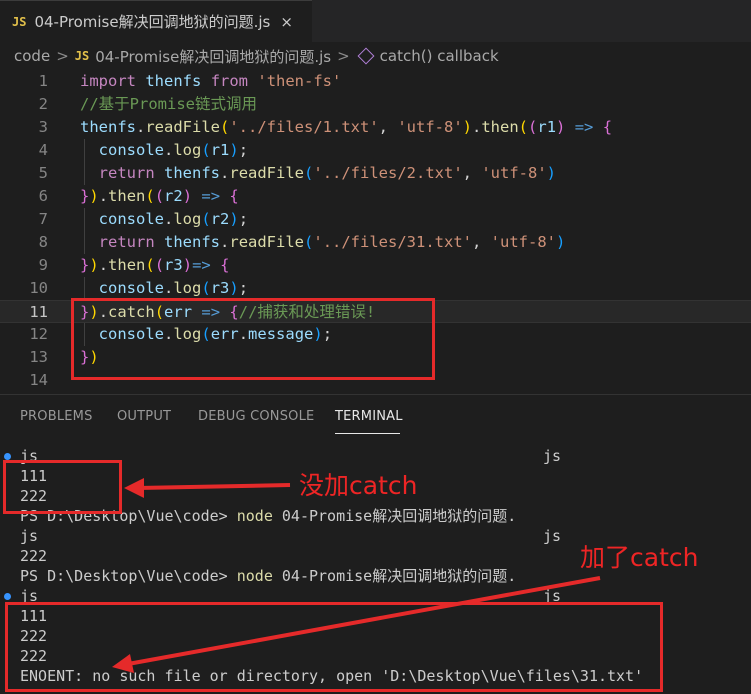  Describe the element at coordinates (214, 486) in the screenshot. I see `arrow-without-catch` at that location.